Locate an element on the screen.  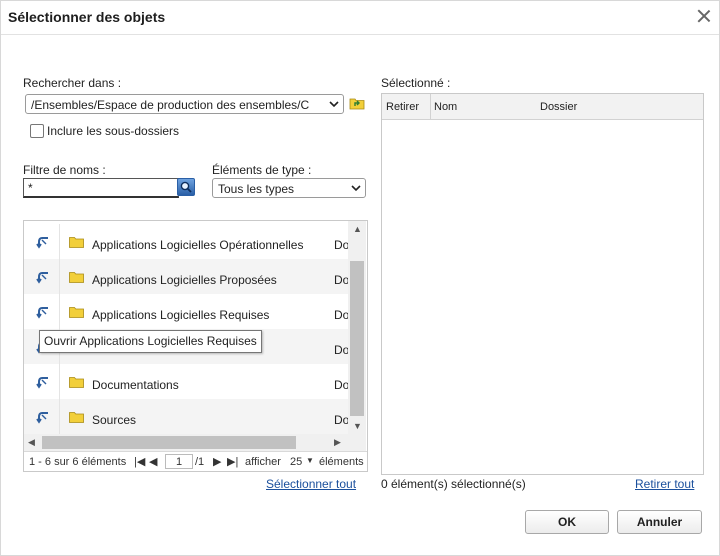
items-label: éléments is located at coordinates (341, 462).